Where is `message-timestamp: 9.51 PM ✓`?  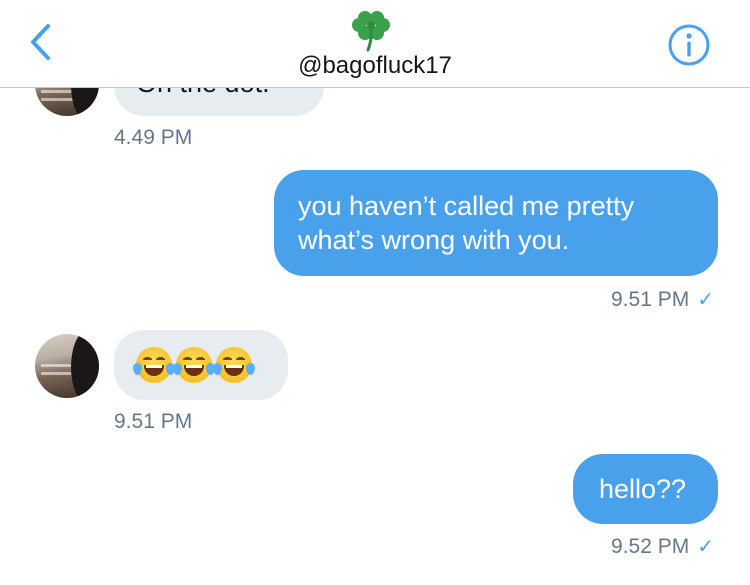 message-timestamp: 9.51 PM ✓ is located at coordinates (662, 299).